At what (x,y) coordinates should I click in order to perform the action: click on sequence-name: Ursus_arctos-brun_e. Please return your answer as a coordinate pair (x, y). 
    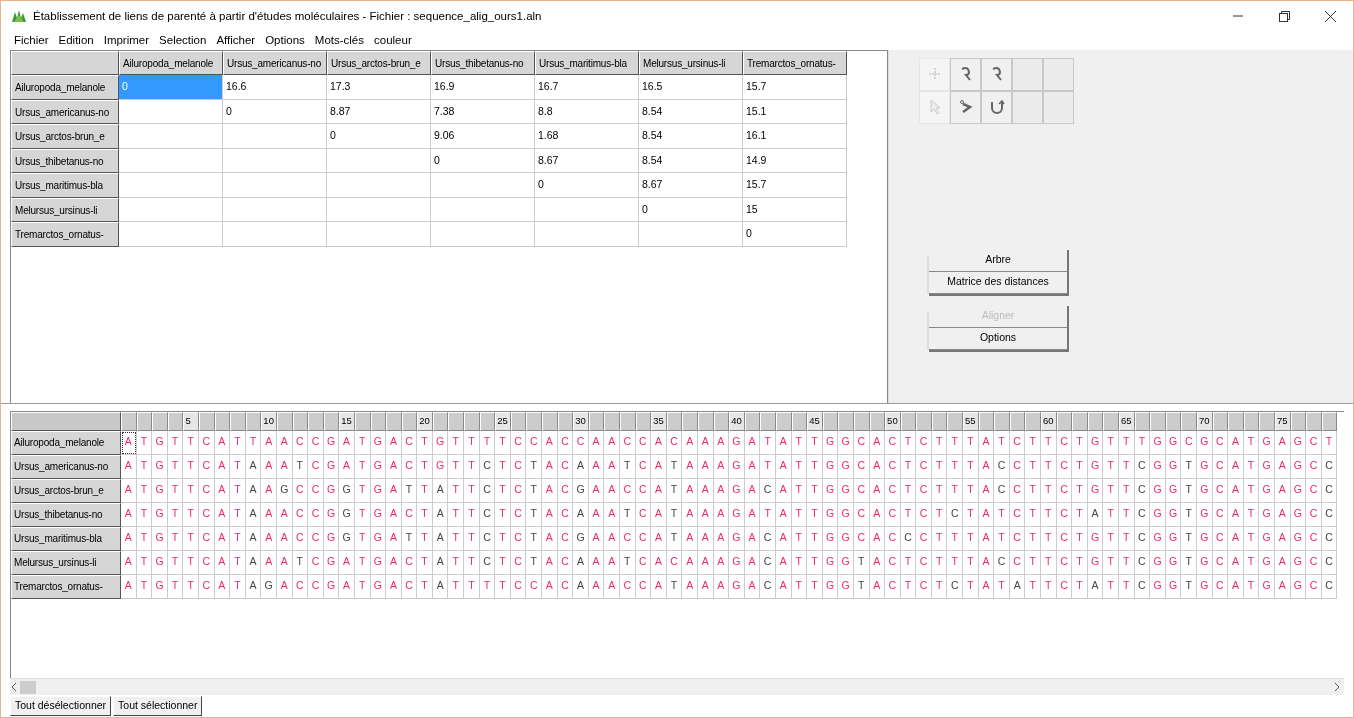
    Looking at the image, I should click on (66, 490).